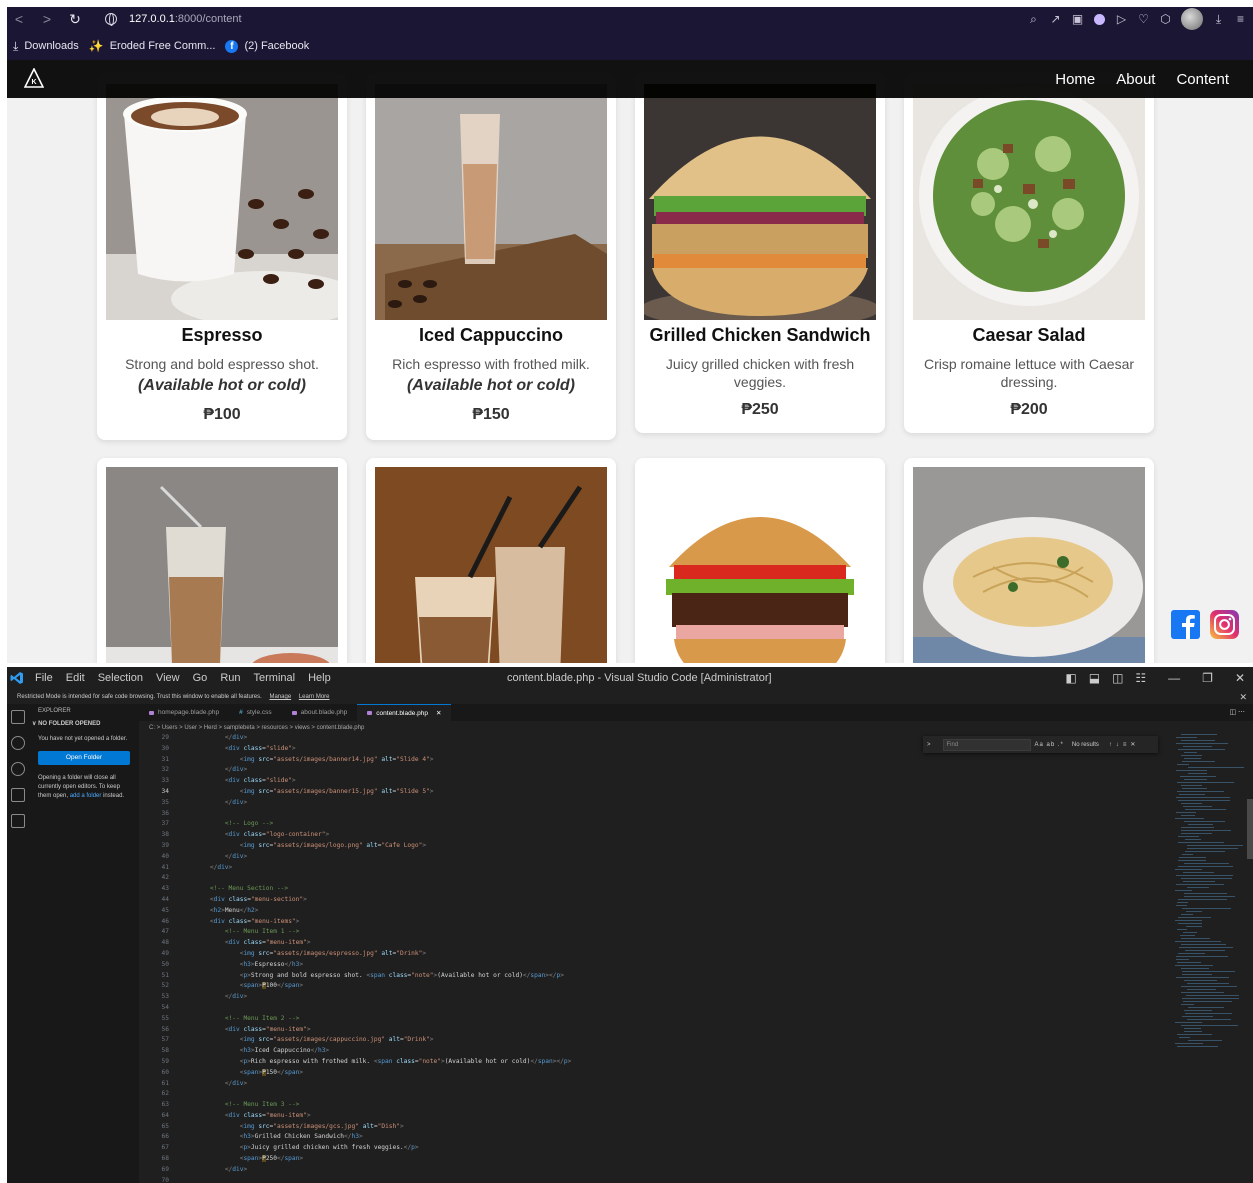  What do you see at coordinates (1143, 19) in the screenshot?
I see `heart-icon: ♡` at bounding box center [1143, 19].